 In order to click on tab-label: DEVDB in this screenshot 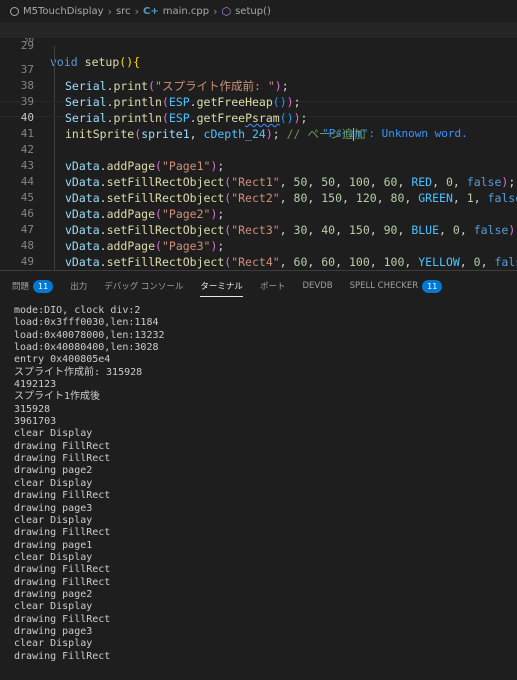, I will do `click(317, 286)`.